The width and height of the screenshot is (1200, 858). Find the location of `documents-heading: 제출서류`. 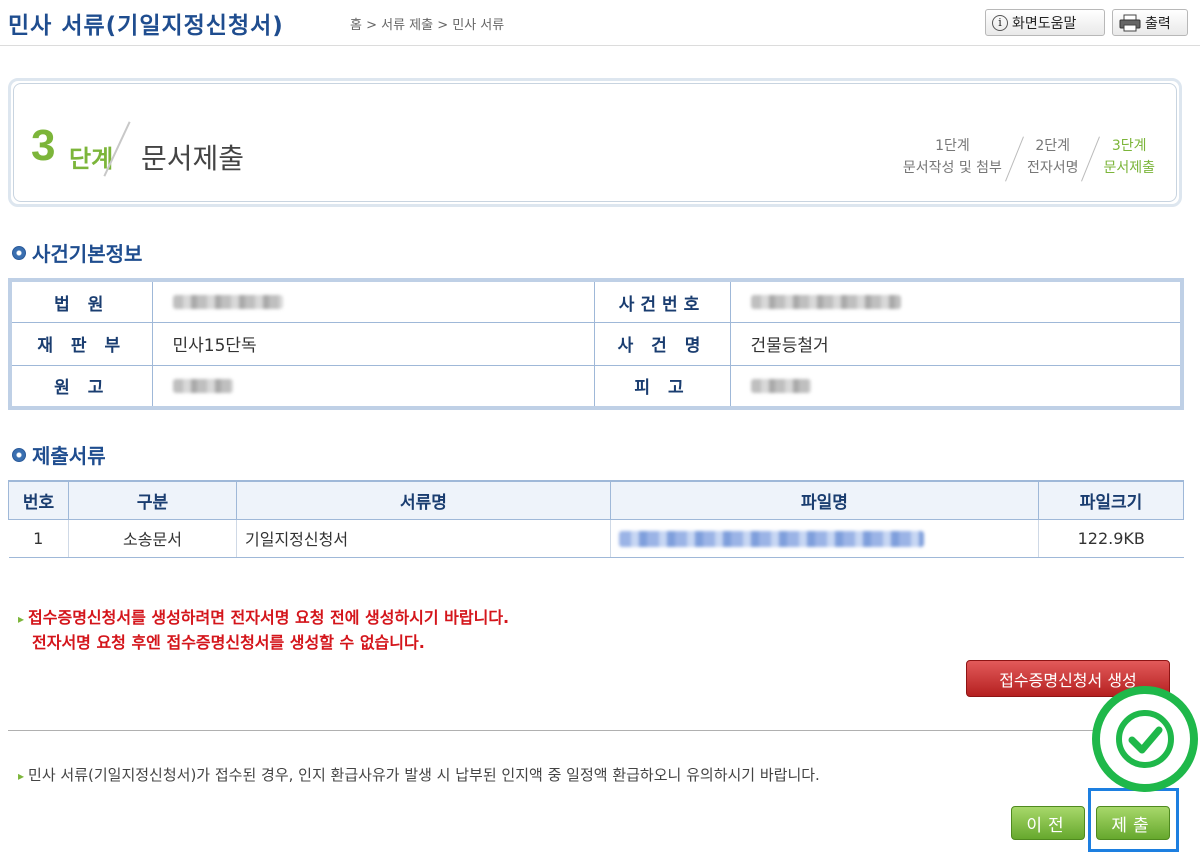

documents-heading: 제출서류 is located at coordinates (59, 454).